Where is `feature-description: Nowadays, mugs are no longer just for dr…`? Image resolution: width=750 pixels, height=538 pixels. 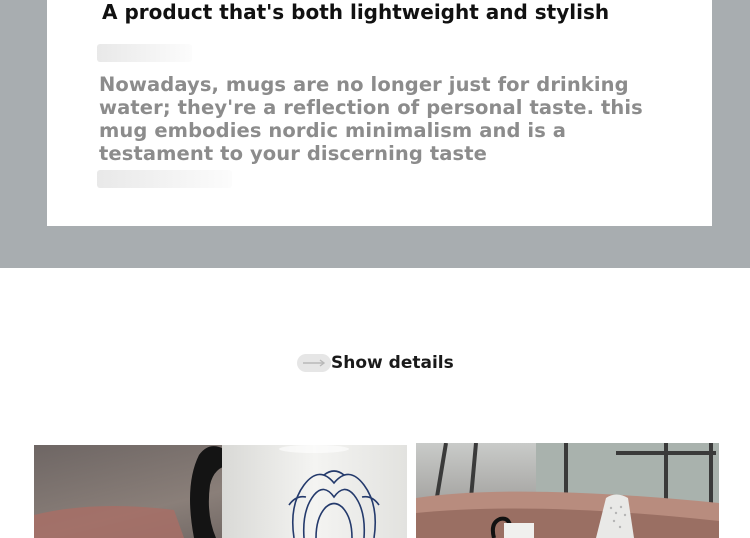
feature-description: Nowadays, mugs are no longer just for dr… is located at coordinates (371, 119).